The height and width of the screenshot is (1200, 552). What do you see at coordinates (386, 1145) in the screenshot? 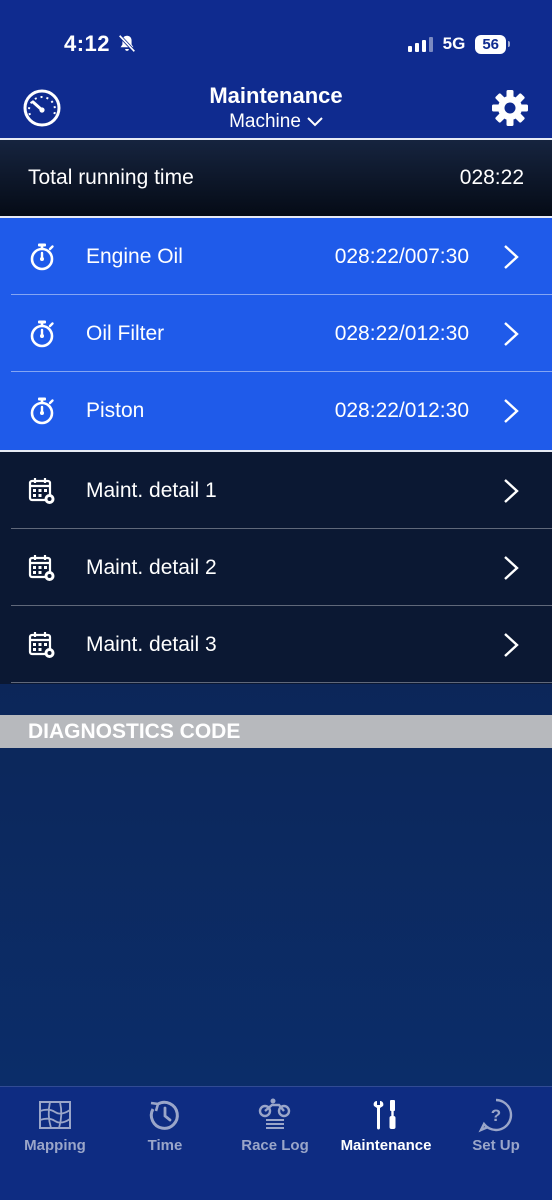
I see `tab-label: Maintenance` at bounding box center [386, 1145].